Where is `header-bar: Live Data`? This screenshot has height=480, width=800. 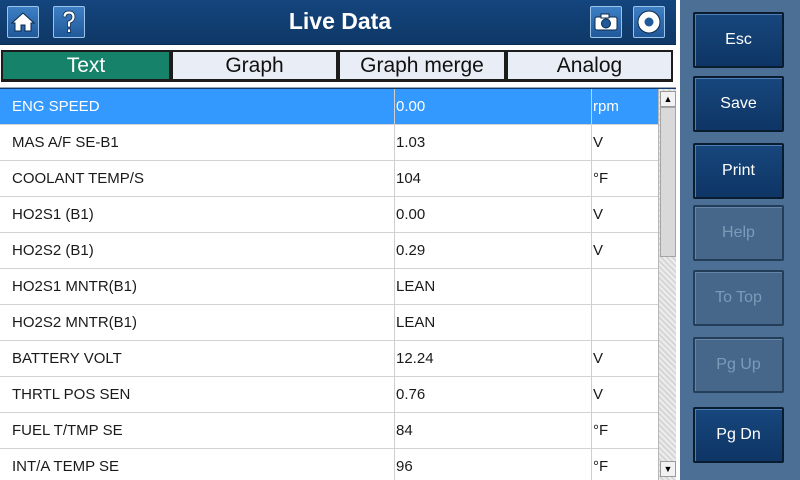 header-bar: Live Data is located at coordinates (340, 22).